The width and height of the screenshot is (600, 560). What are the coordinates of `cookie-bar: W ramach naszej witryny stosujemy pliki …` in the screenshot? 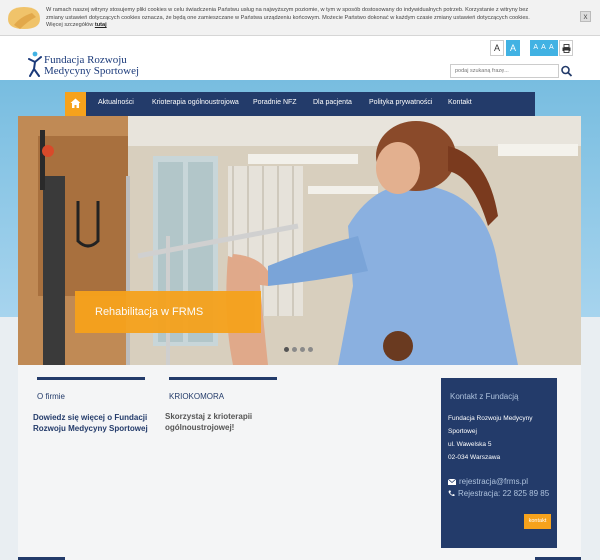 It's located at (300, 18).